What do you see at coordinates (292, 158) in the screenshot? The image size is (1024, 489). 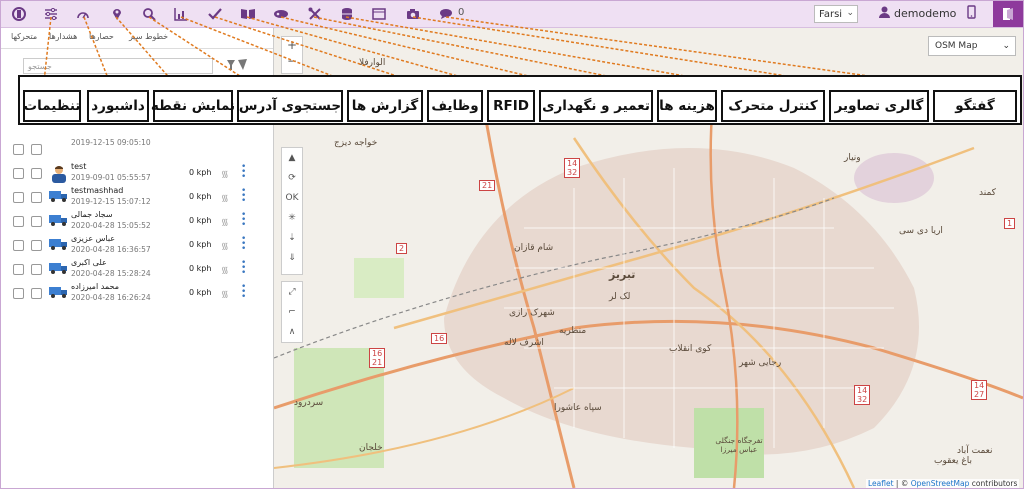 I see `road-icon: ▲` at bounding box center [292, 158].